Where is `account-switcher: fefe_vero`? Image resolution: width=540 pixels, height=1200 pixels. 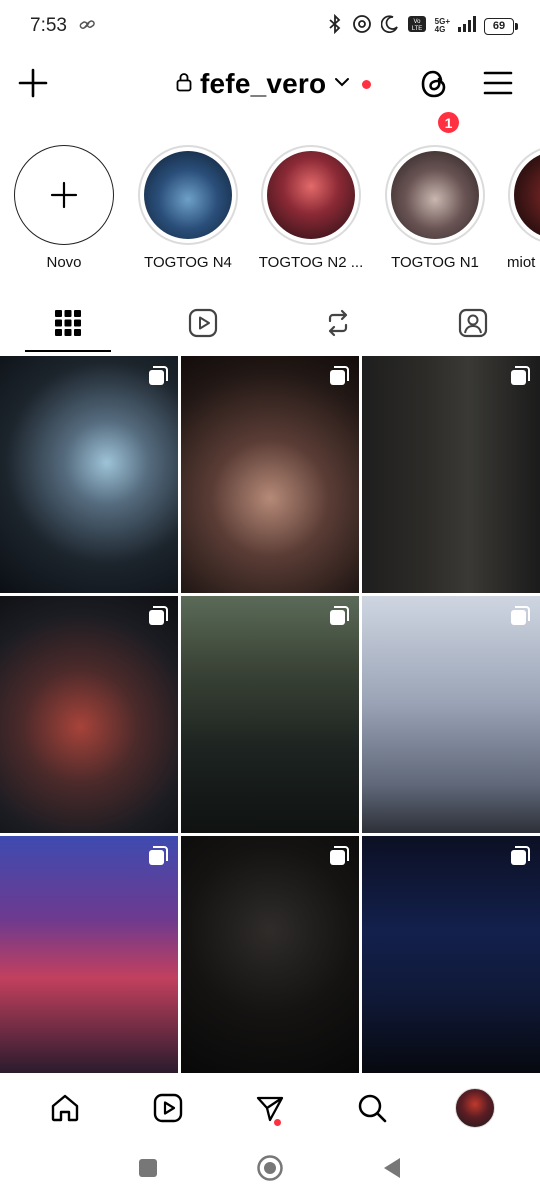 account-switcher: fefe_vero is located at coordinates (274, 84).